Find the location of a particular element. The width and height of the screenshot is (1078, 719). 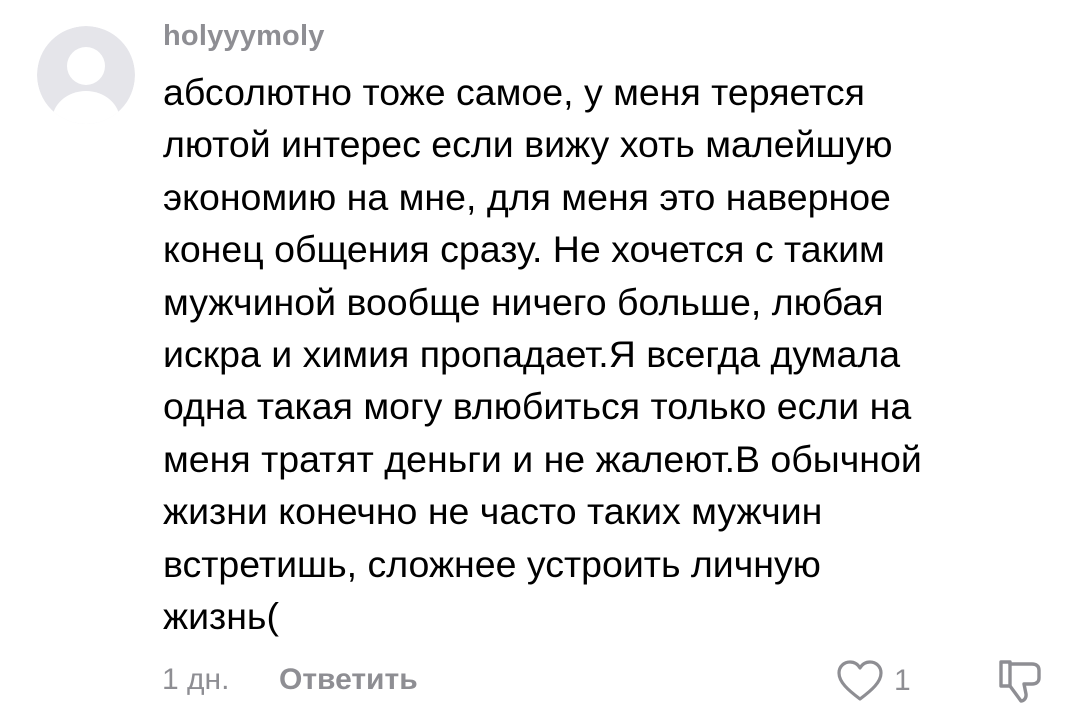

reply-button: Ответить is located at coordinates (348, 680).